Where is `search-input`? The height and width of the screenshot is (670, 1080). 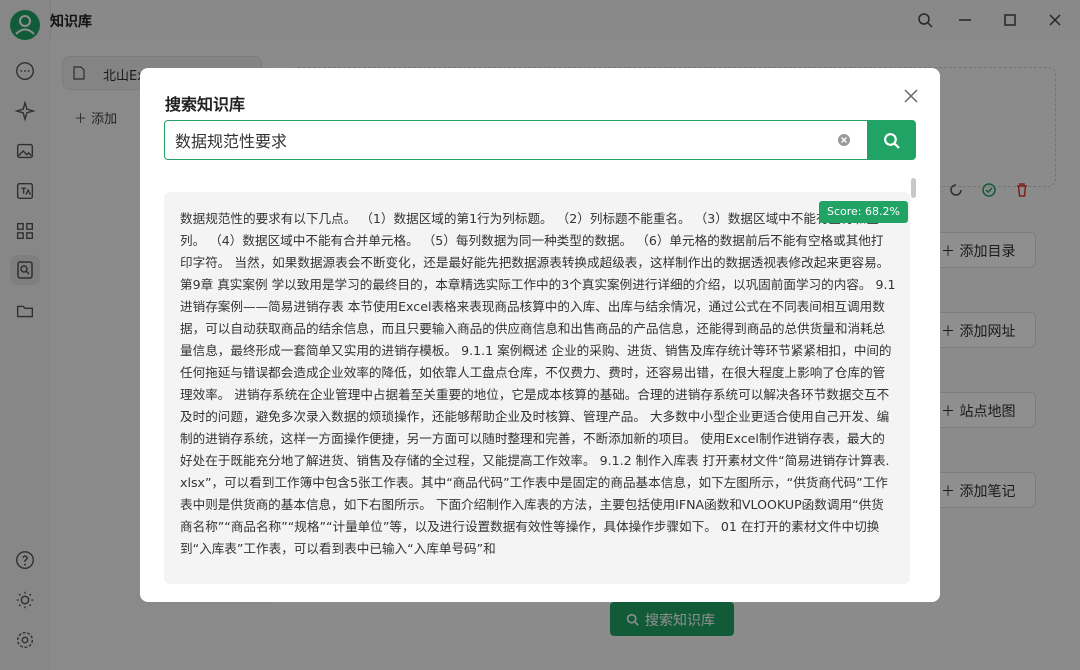 search-input is located at coordinates (495, 140).